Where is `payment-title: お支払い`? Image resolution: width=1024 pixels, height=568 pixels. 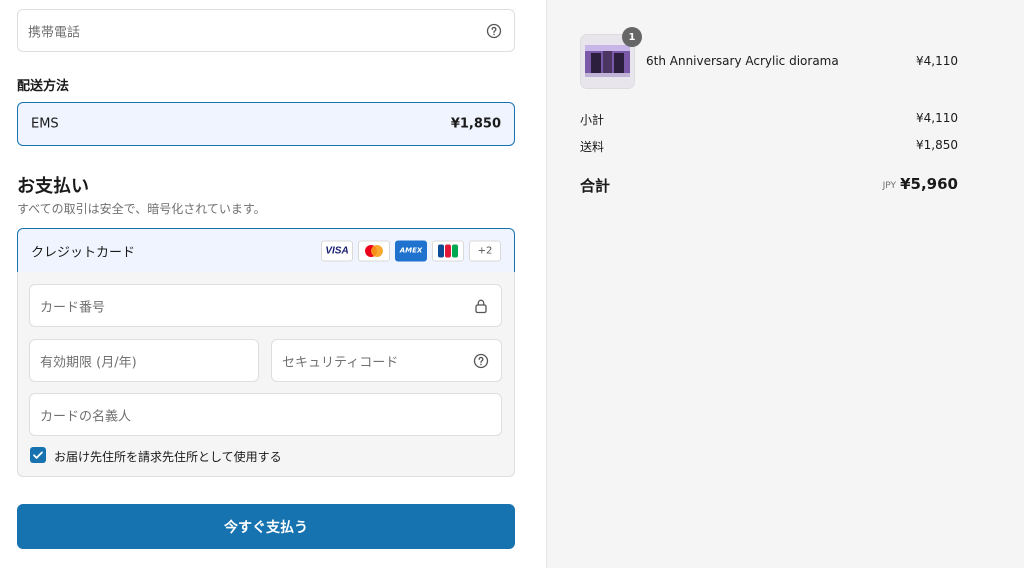 payment-title: お支払い is located at coordinates (53, 186).